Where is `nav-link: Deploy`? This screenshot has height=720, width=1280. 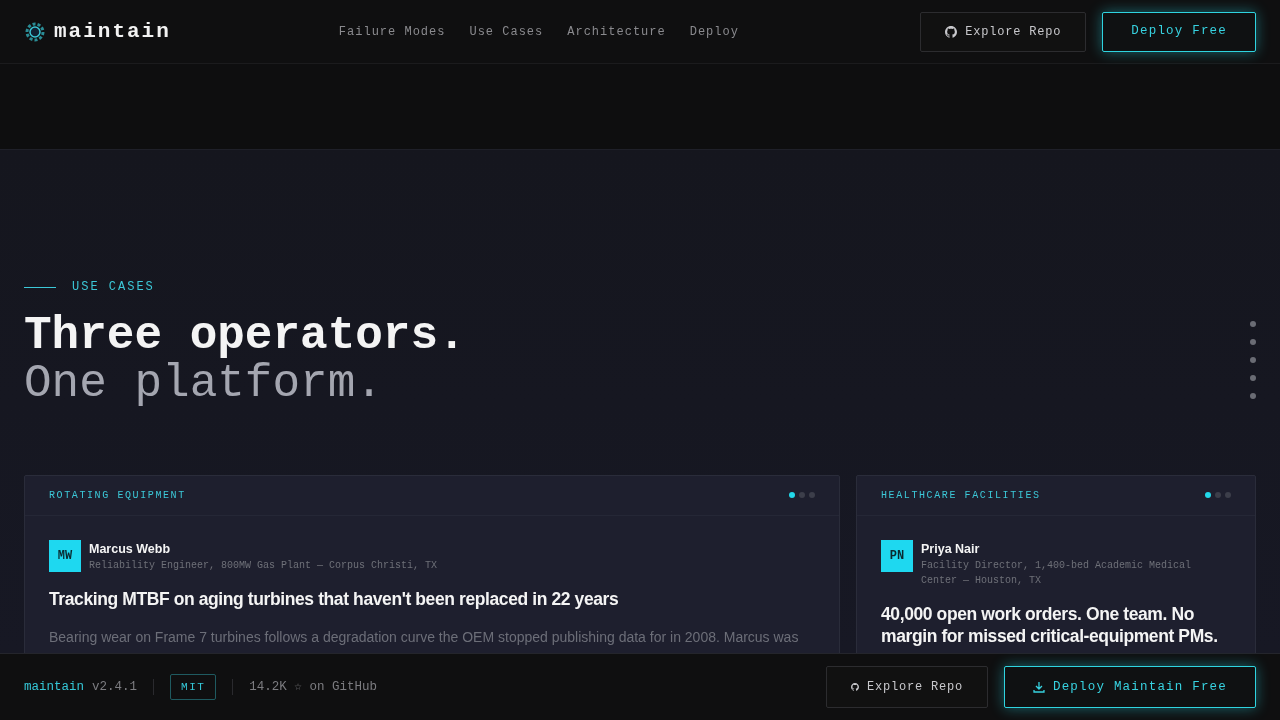
nav-link: Deploy is located at coordinates (714, 31).